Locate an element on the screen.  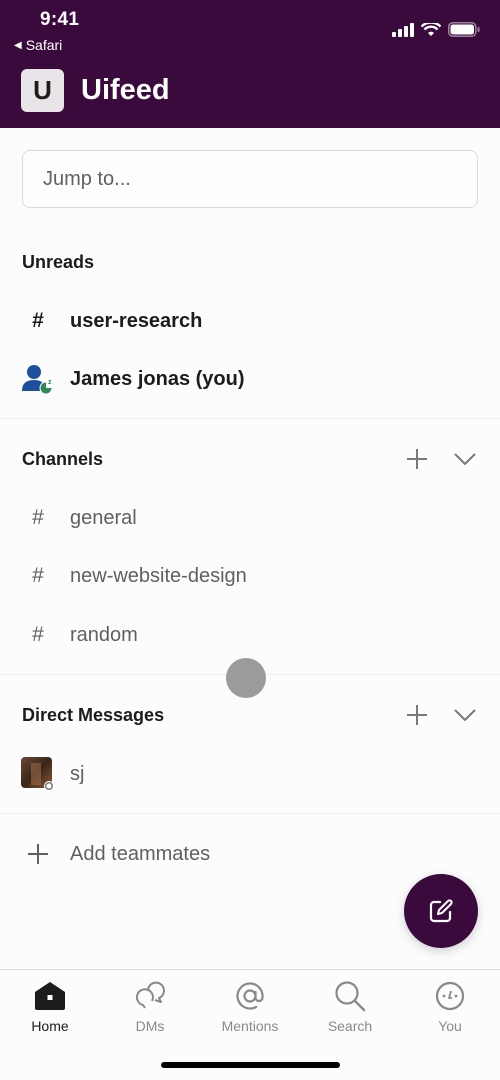
unreads-heading: Unreads is located at coordinates (58, 262).